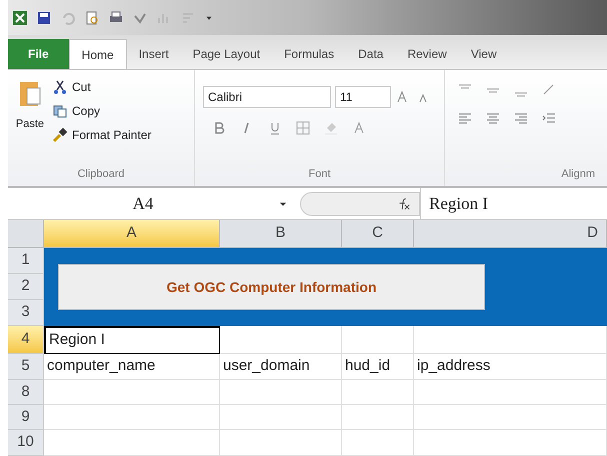 The height and width of the screenshot is (456, 607). I want to click on insert-function-icon, so click(404, 203).